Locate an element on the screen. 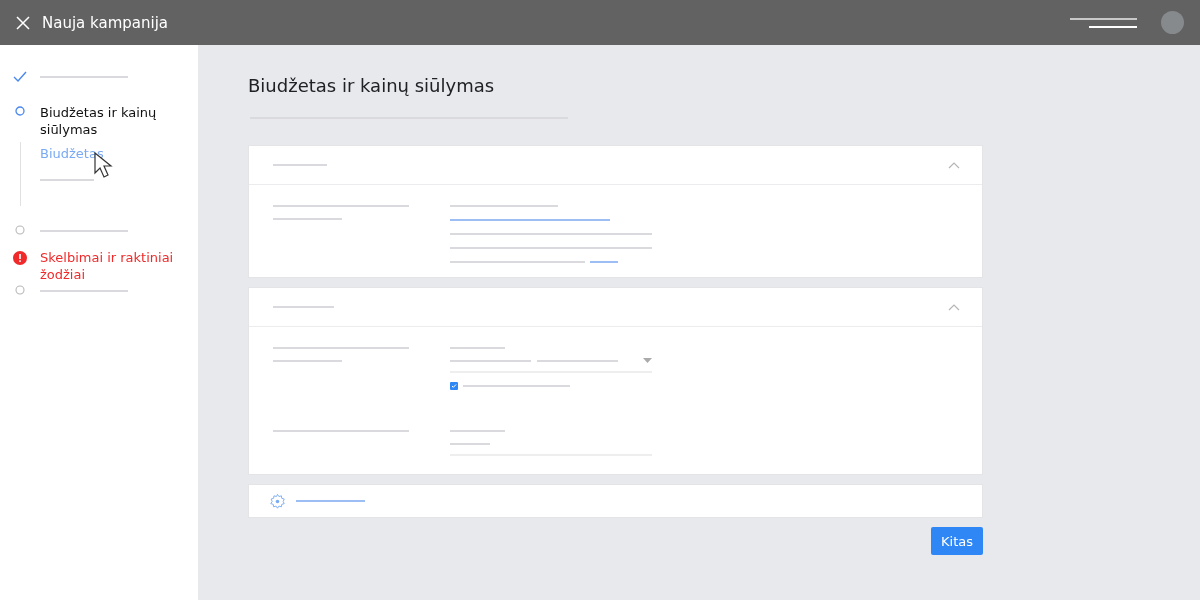  settings-card is located at coordinates (615, 501).